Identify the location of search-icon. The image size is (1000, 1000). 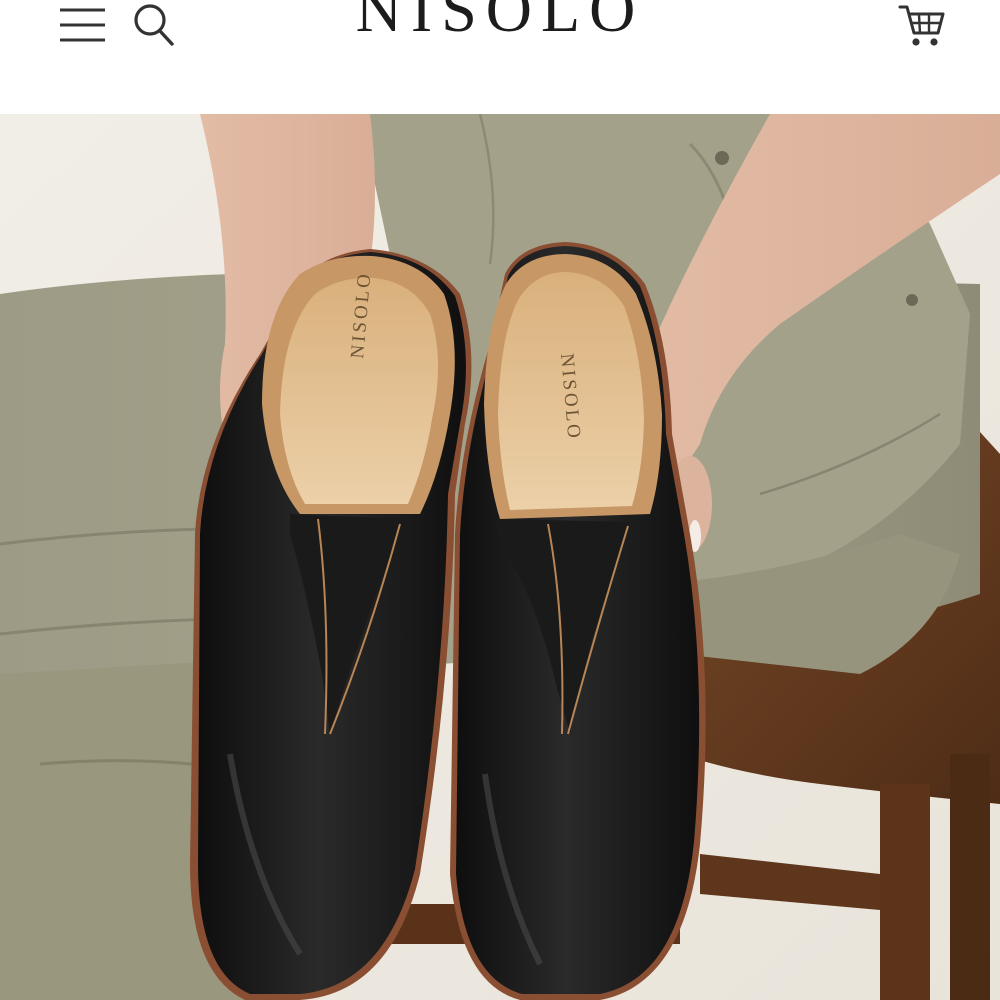
(154, 25).